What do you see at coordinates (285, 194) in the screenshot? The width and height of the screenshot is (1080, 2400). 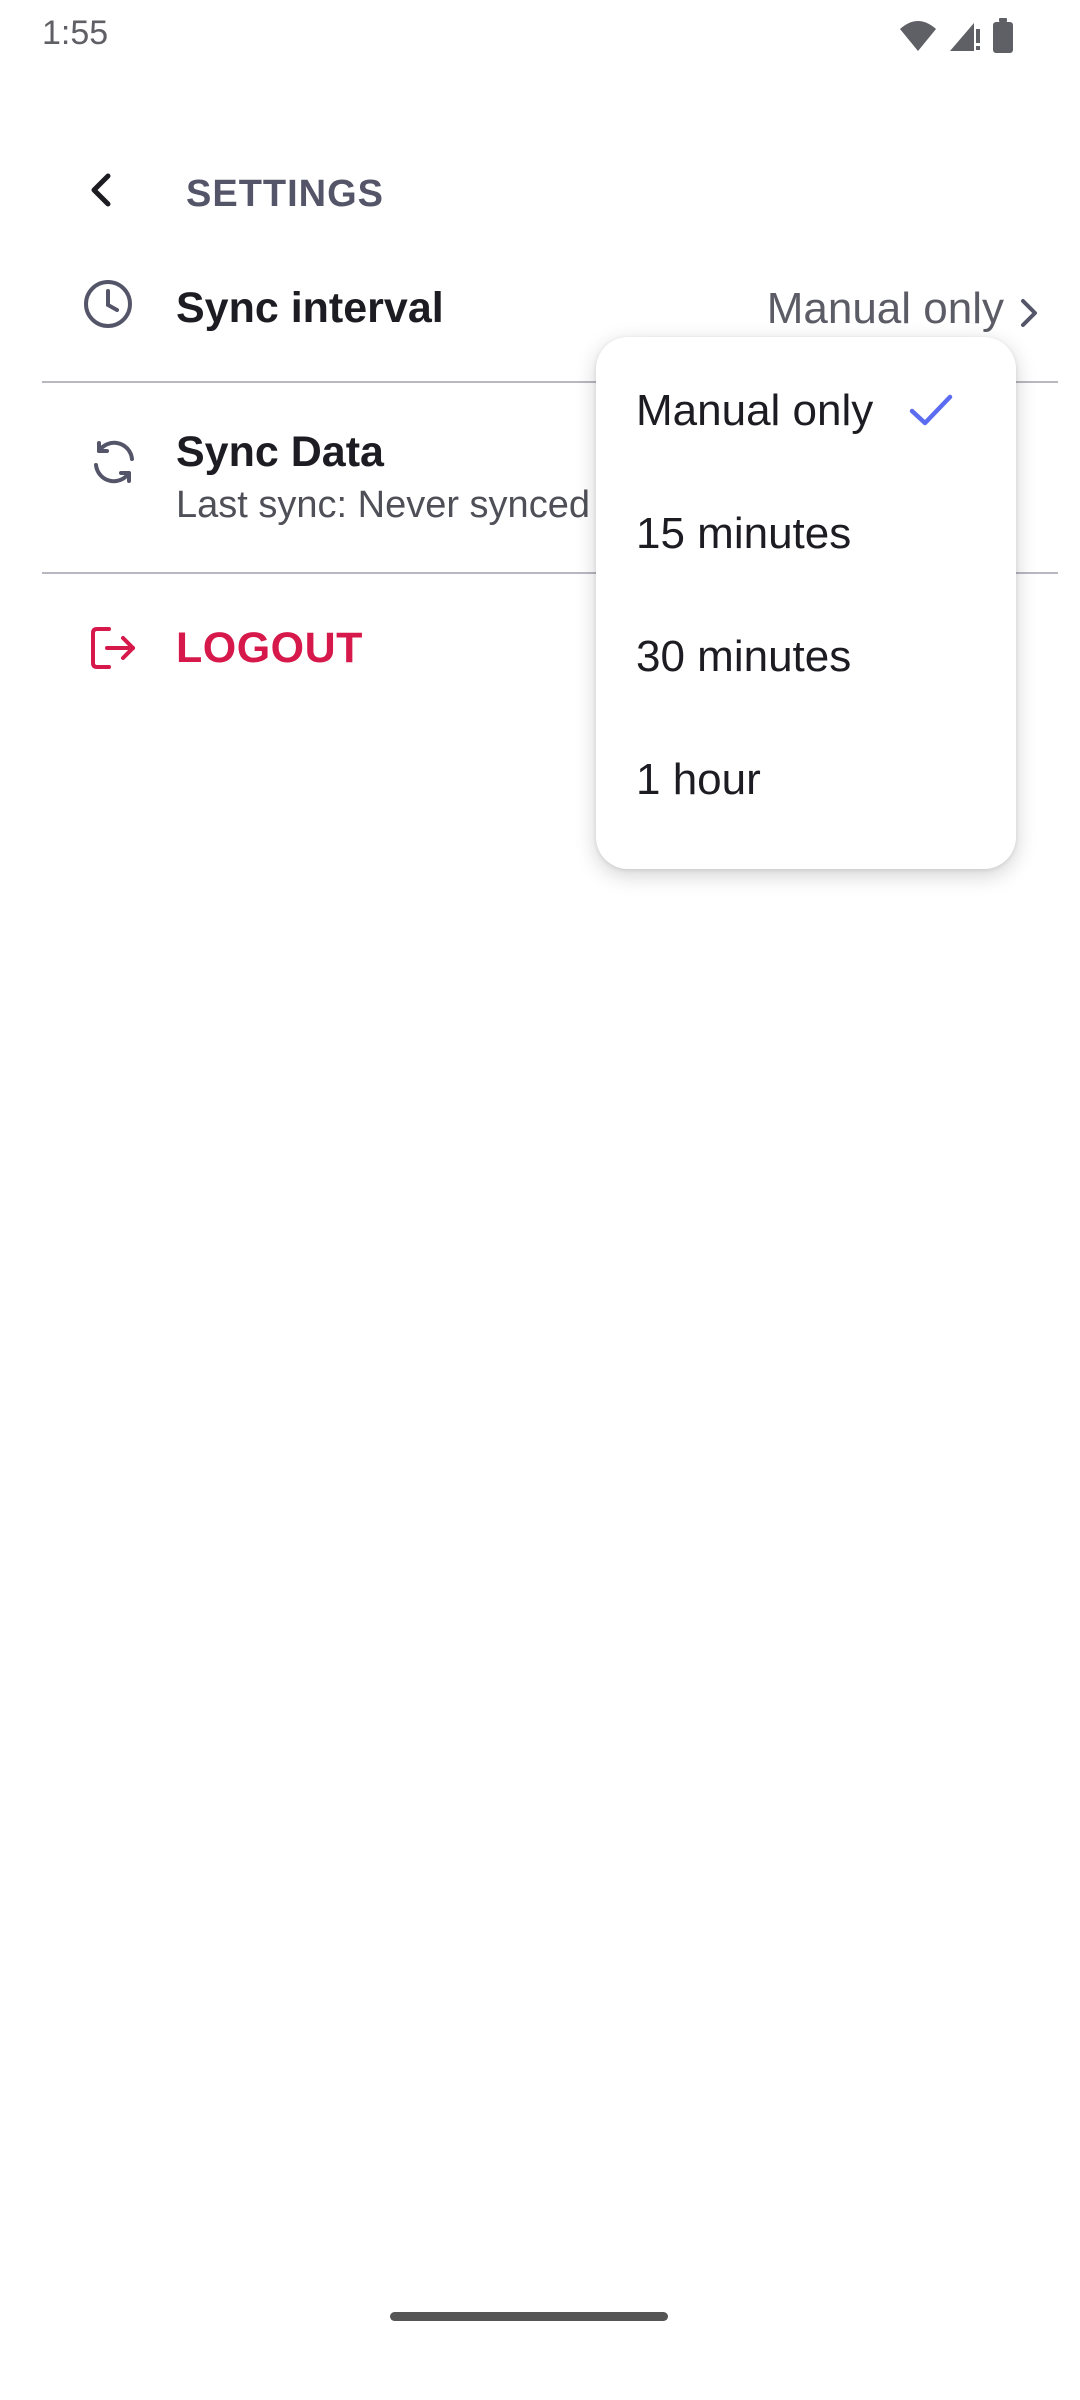 I see `page-title: SETTINGS` at bounding box center [285, 194].